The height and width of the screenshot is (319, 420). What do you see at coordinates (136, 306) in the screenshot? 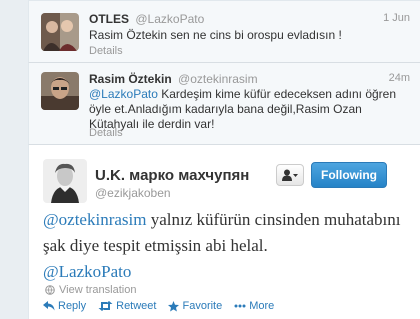
I see `retweet-label: Retweet` at bounding box center [136, 306].